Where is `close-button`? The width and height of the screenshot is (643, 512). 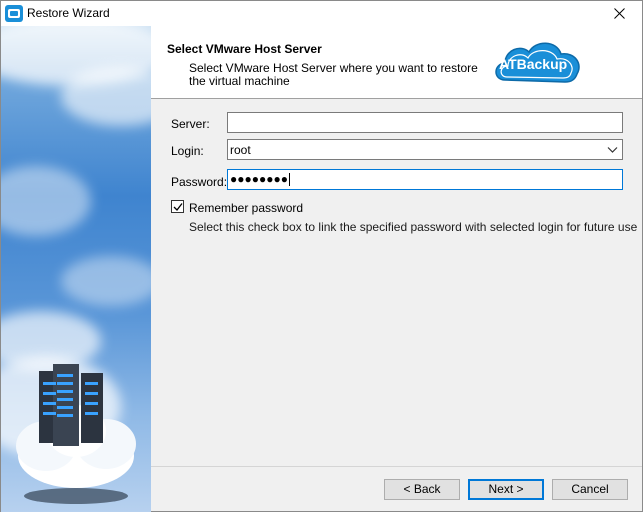 close-button is located at coordinates (619, 13).